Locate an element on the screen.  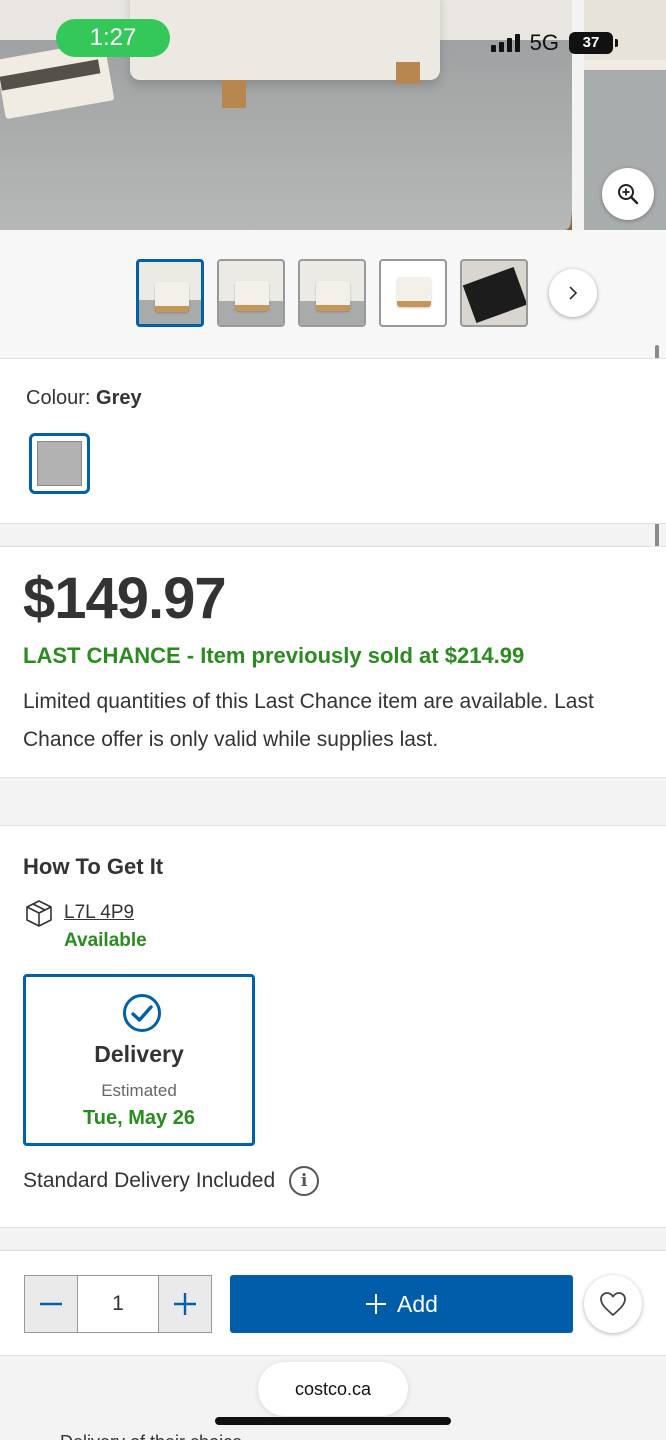
heart-icon is located at coordinates (613, 1304).